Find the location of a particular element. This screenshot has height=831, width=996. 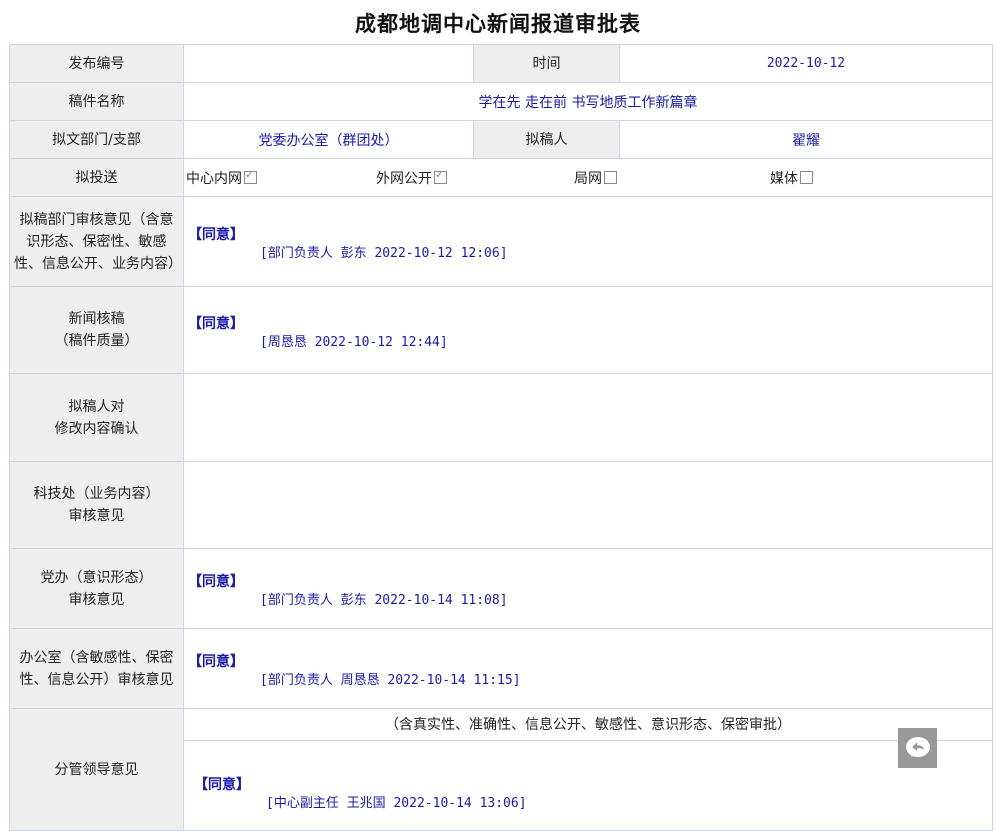

send-option-label: 媒体 is located at coordinates (784, 178).